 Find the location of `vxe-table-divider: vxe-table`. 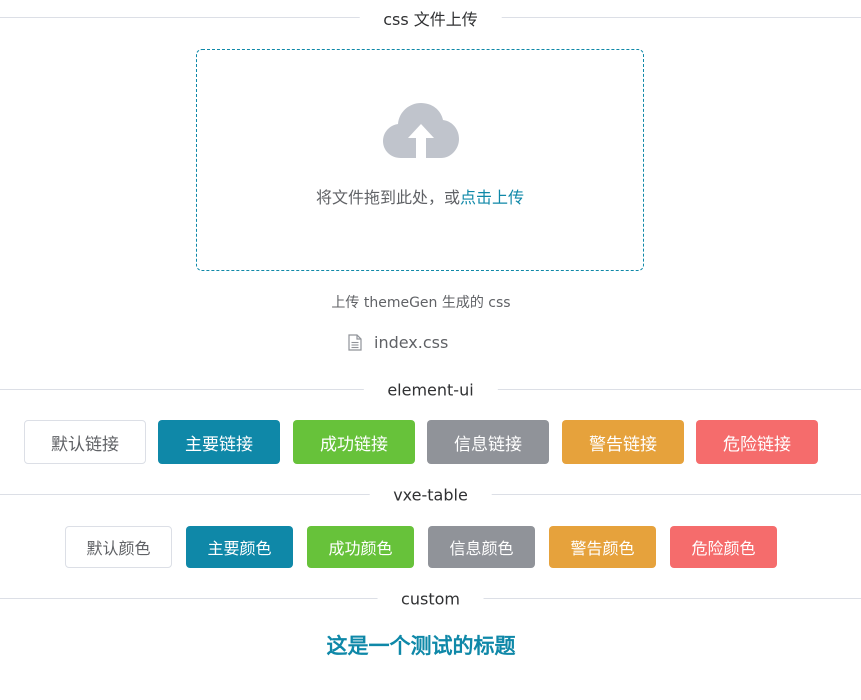

vxe-table-divider: vxe-table is located at coordinates (430, 494).